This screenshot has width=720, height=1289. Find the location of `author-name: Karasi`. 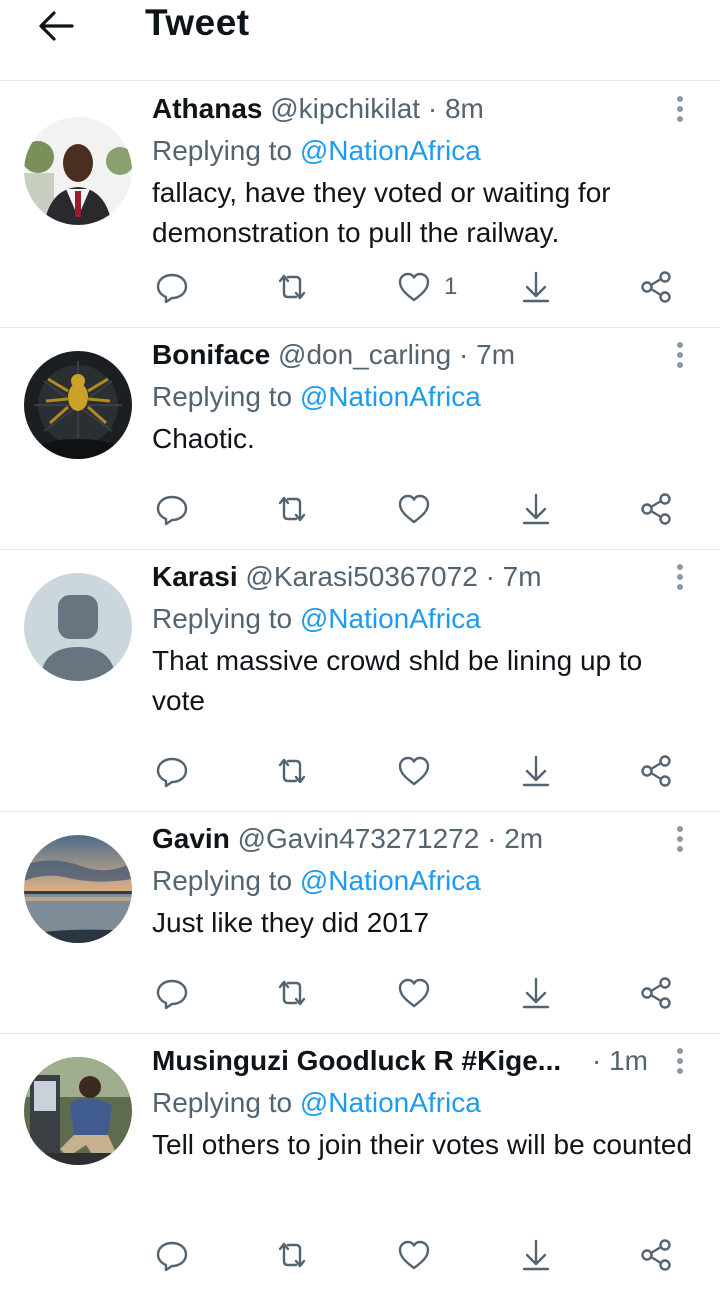

author-name: Karasi is located at coordinates (195, 576).